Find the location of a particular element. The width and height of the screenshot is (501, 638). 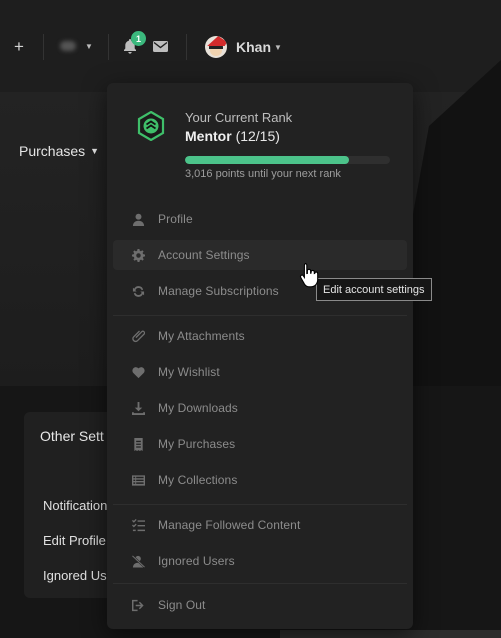

rank-label: Your Current Rank is located at coordinates (239, 117).